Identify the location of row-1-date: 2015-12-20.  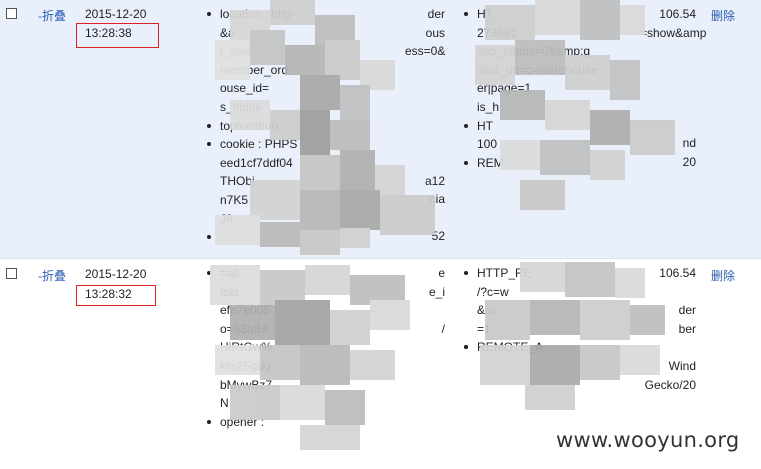
(116, 14).